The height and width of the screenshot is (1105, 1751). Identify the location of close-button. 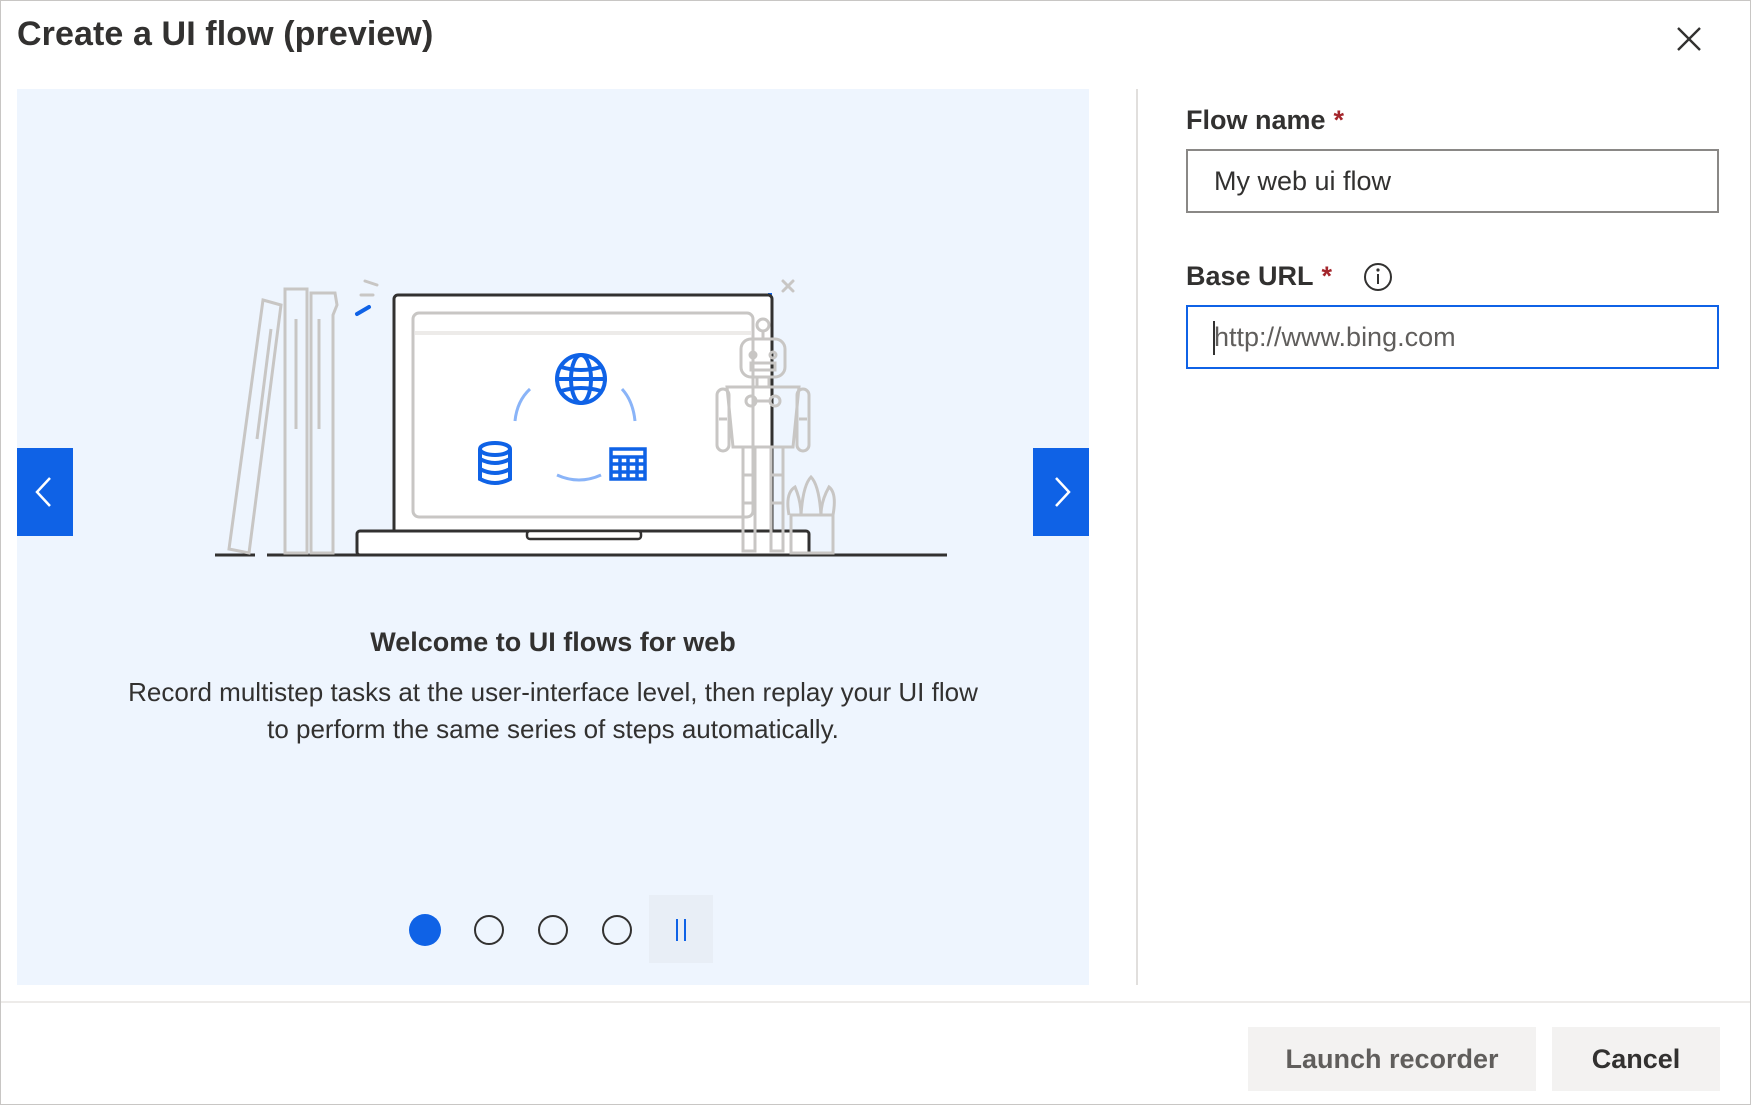
(1689, 39).